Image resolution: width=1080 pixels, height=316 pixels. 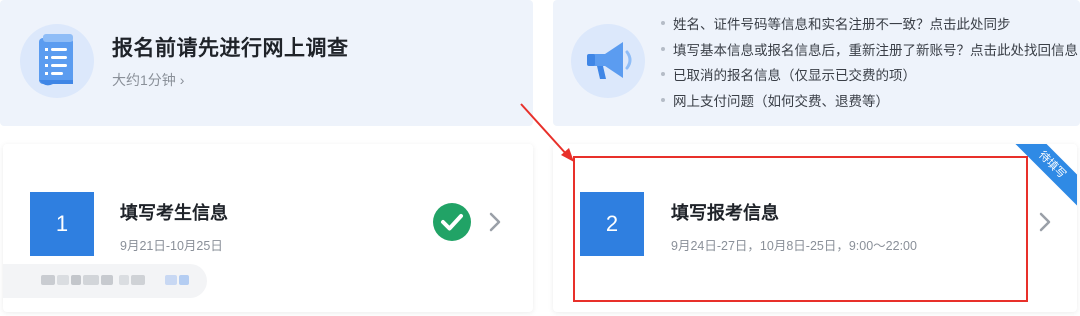 What do you see at coordinates (842, 24) in the screenshot?
I see `help-link-text: 姓名、证件号码等信息和实名注册不一致？点击此处同步` at bounding box center [842, 24].